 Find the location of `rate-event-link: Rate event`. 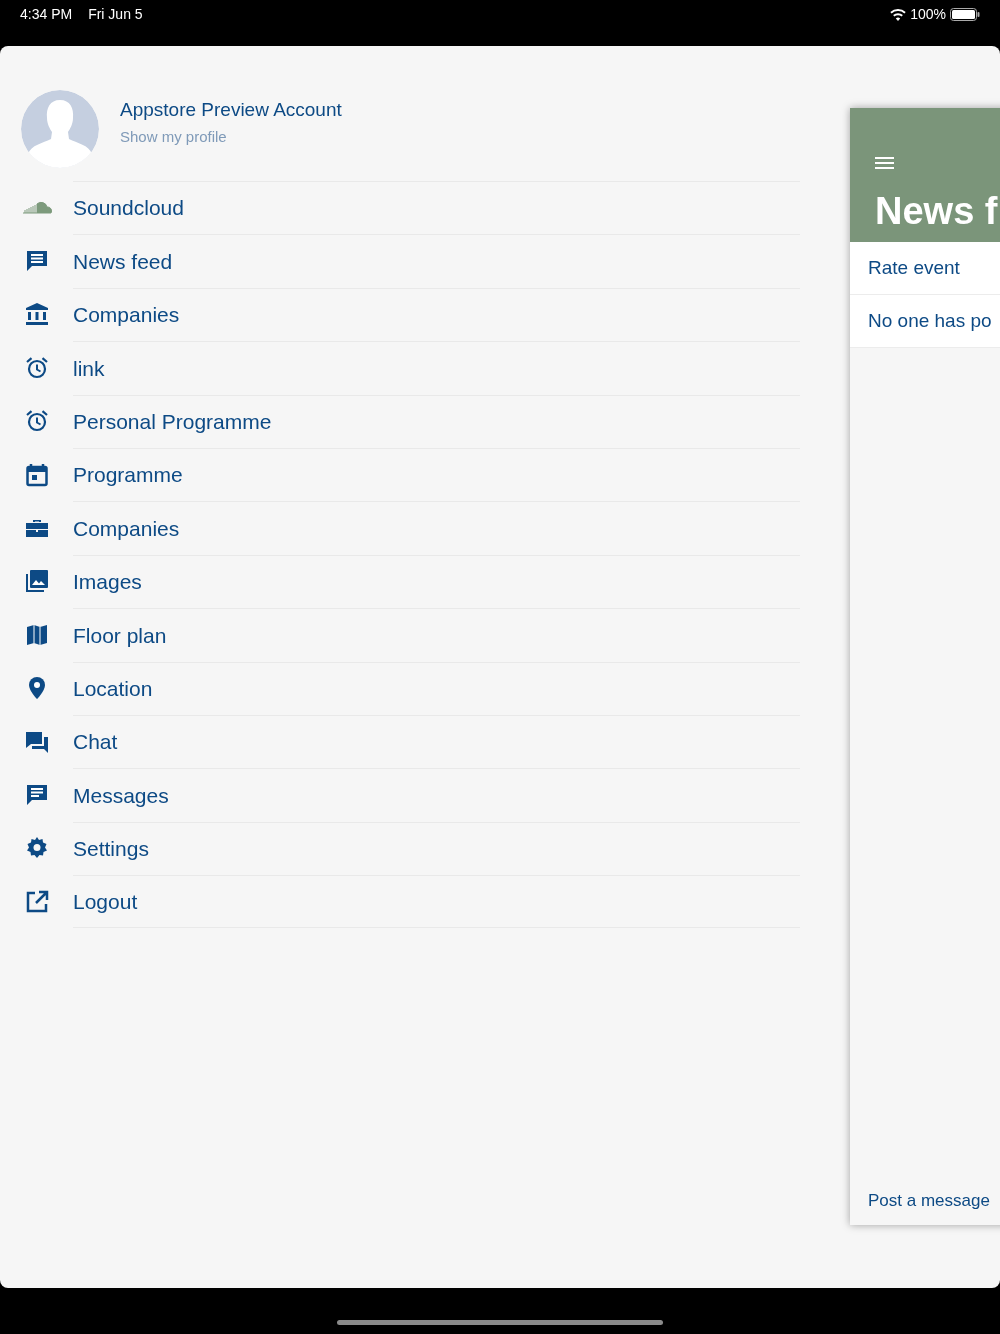

rate-event-link: Rate event is located at coordinates (925, 268).